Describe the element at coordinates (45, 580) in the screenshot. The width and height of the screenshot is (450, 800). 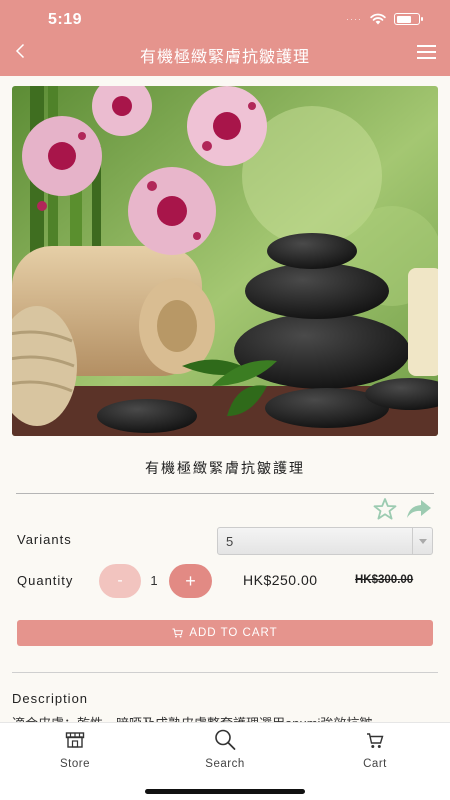
I see `quantity-label: Quantity` at that location.